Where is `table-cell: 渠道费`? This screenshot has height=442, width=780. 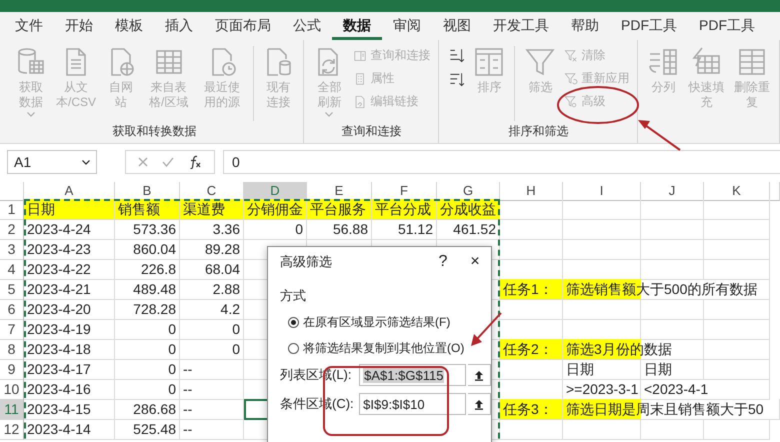
table-cell: 渠道费 is located at coordinates (212, 209).